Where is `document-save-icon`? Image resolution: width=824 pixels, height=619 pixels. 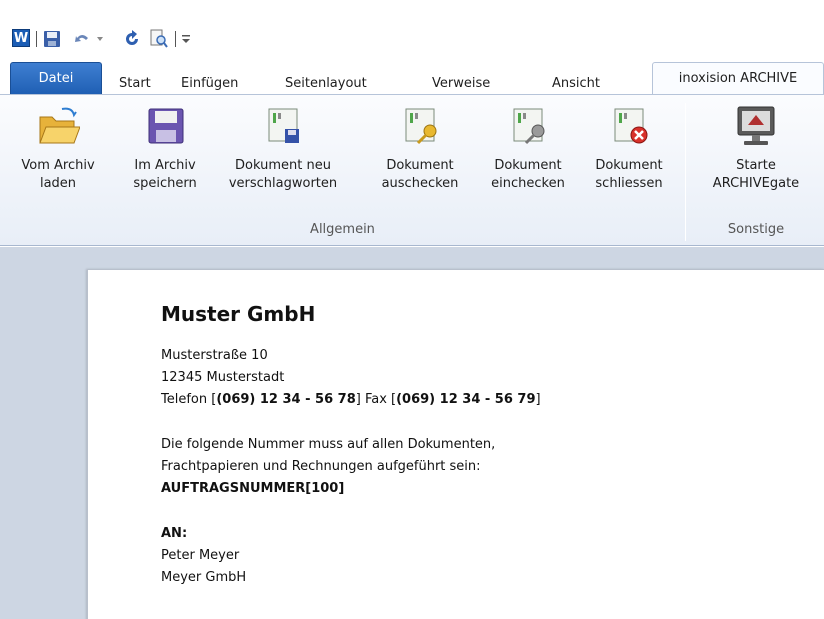
document-save-icon is located at coordinates (283, 126).